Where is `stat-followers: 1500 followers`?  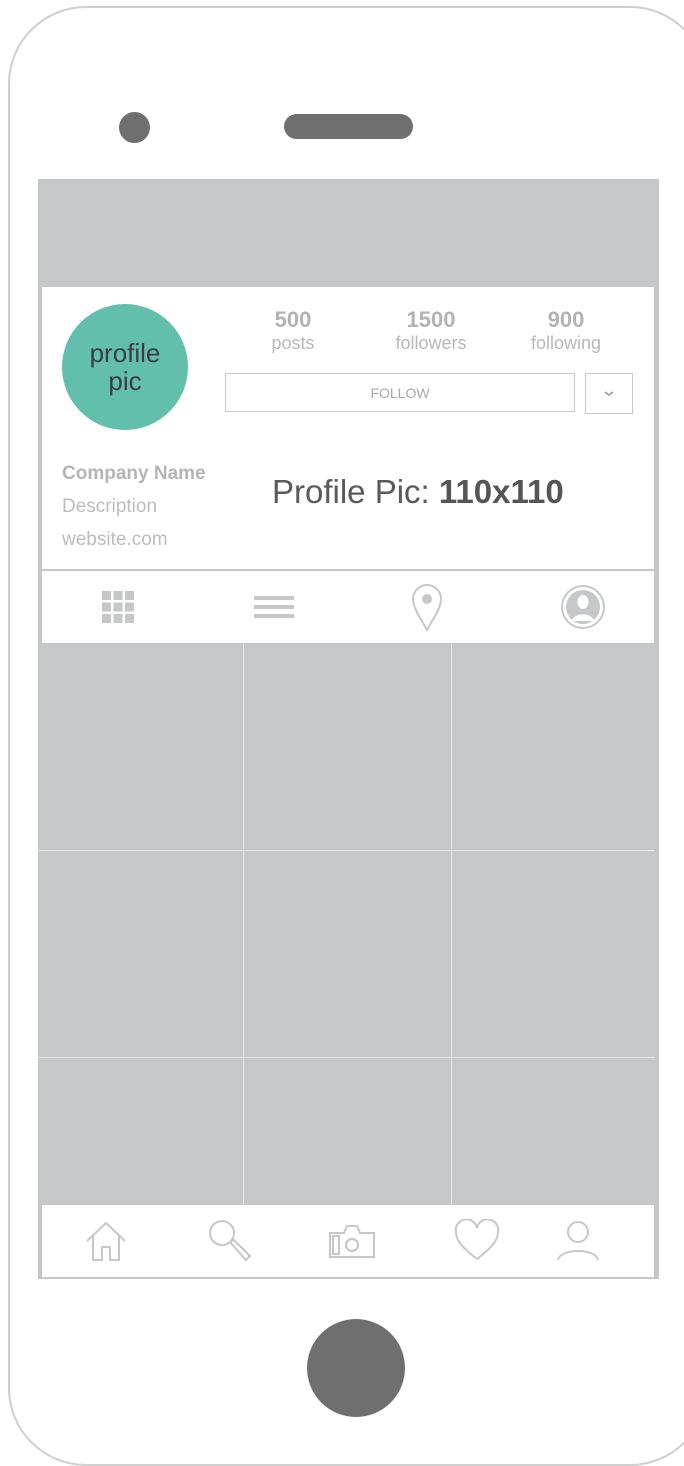
stat-followers: 1500 followers is located at coordinates (431, 330).